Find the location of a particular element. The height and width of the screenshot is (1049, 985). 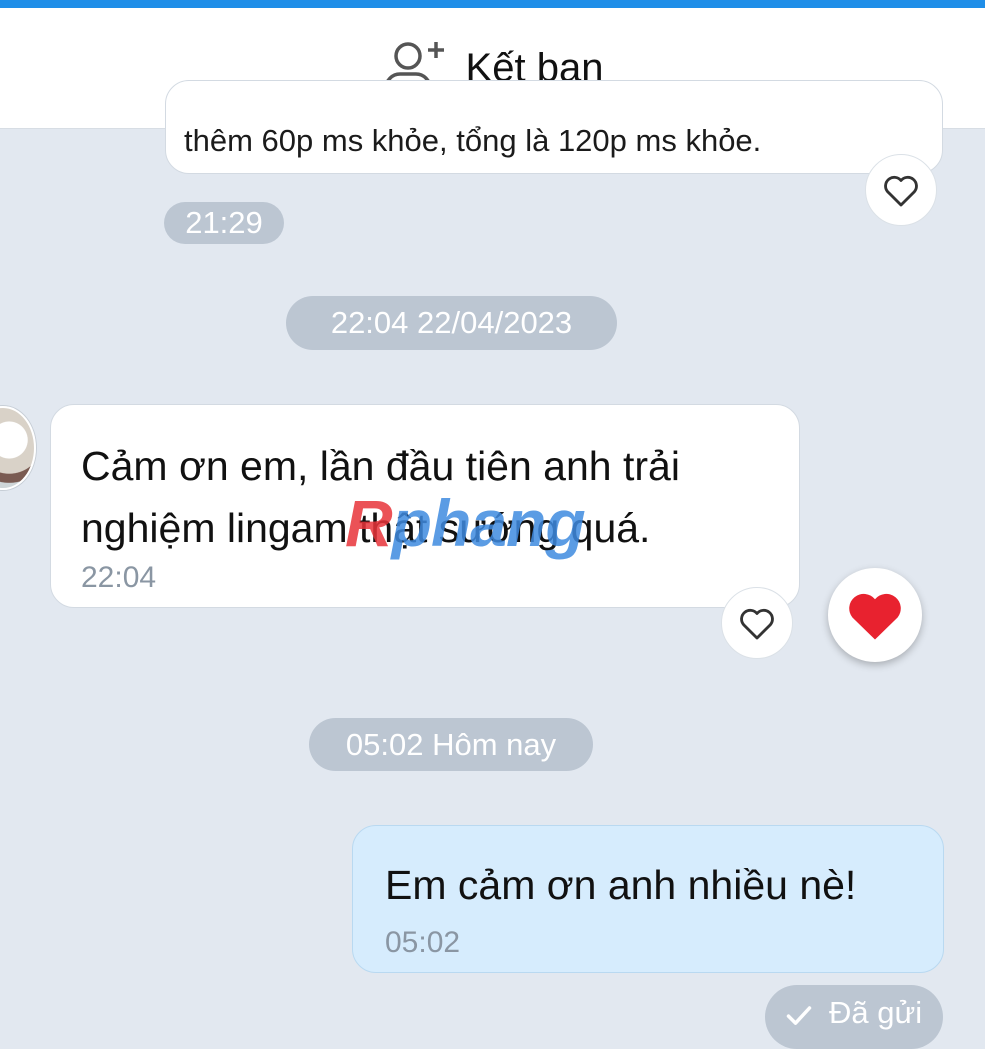

previous-message-bubble: thêm 60p ms khỏe, tổng là 120p ms khỏe. is located at coordinates (554, 127).